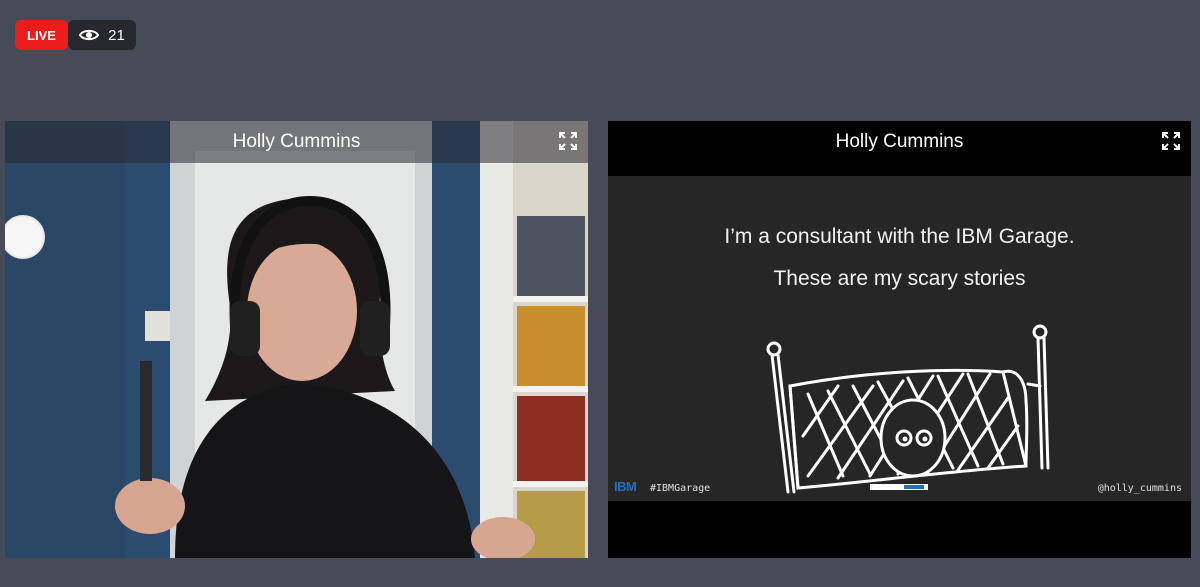 This screenshot has width=1200, height=587. I want to click on speaker-name: Holly Cummins, so click(296, 141).